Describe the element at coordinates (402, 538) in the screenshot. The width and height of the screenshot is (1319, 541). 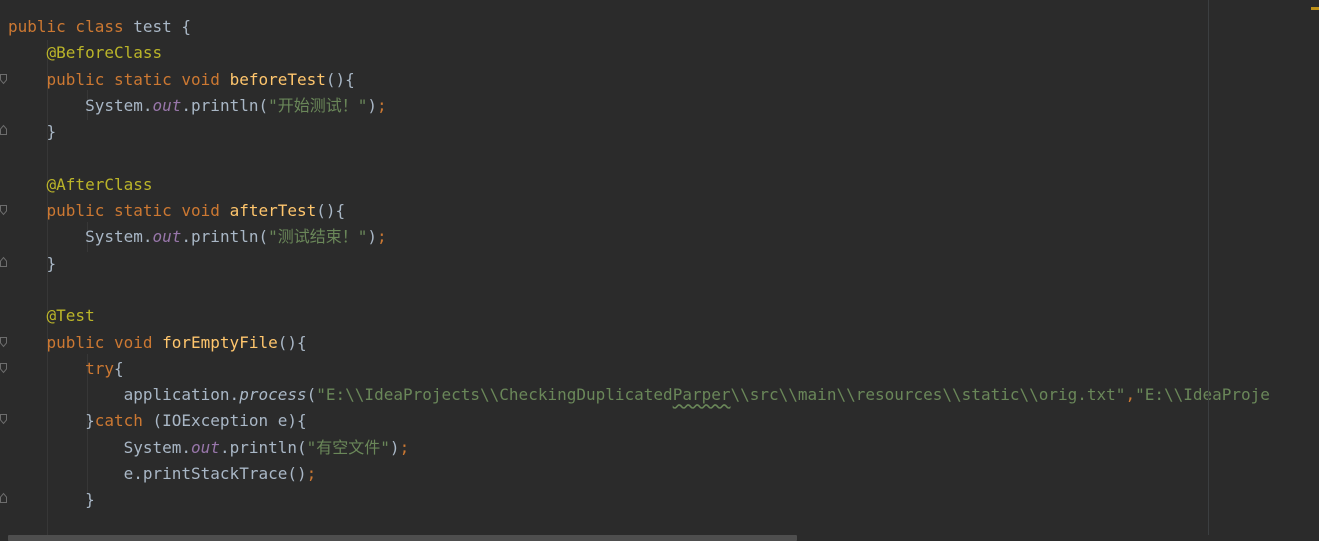
I see `horizontal-scrollbar-thumb` at that location.